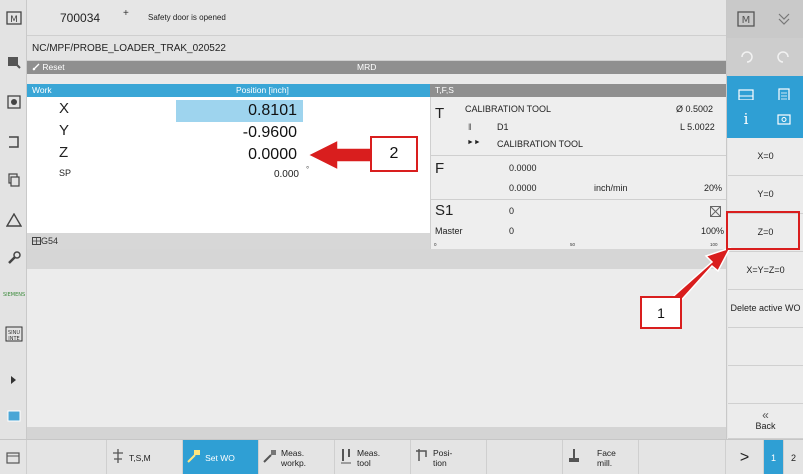 This screenshot has height=474, width=803. I want to click on annotation-label-1: 1, so click(661, 312).